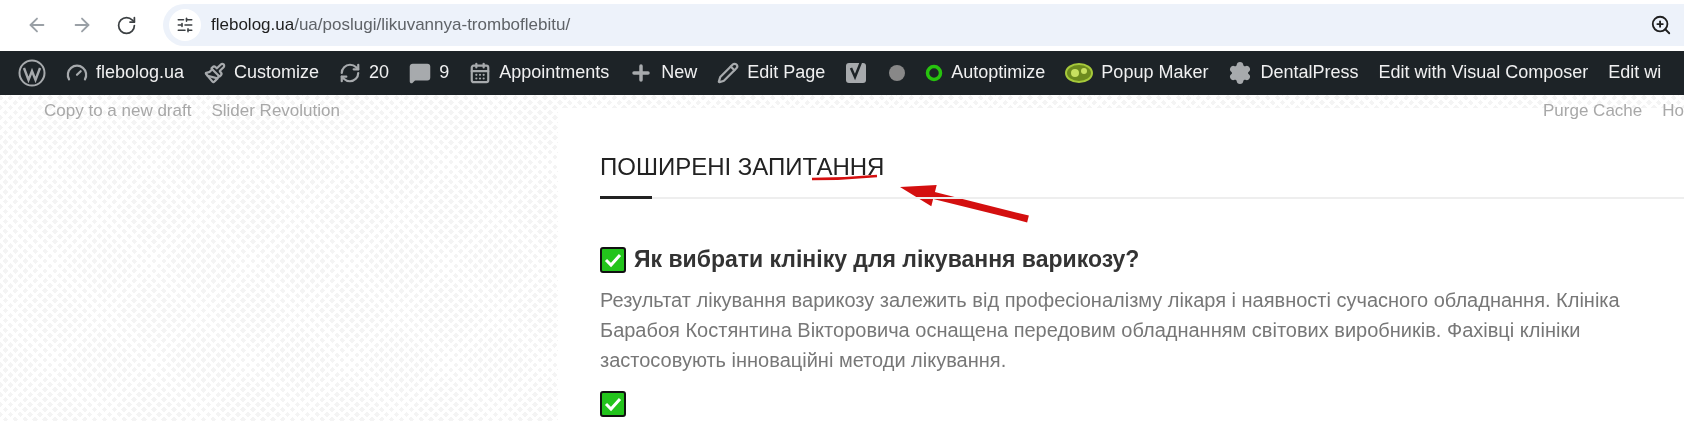 The image size is (1684, 421). What do you see at coordinates (32, 72) in the screenshot?
I see `logo-icon` at bounding box center [32, 72].